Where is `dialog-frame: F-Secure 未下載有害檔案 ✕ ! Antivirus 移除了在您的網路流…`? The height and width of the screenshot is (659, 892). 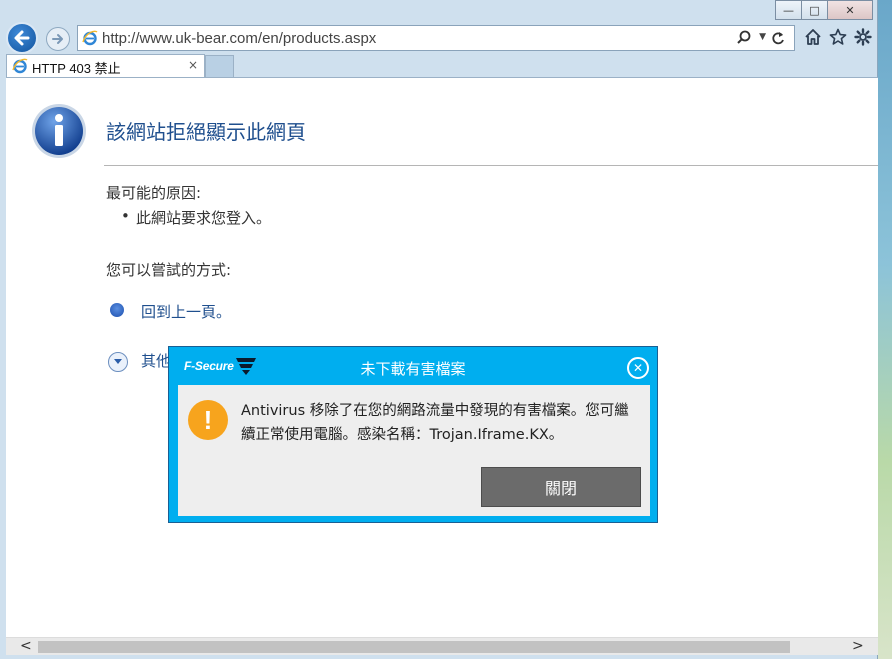
dialog-frame: F-Secure 未下載有害檔案 ✕ ! Antivirus 移除了在您的網路流… is located at coordinates (413, 434).